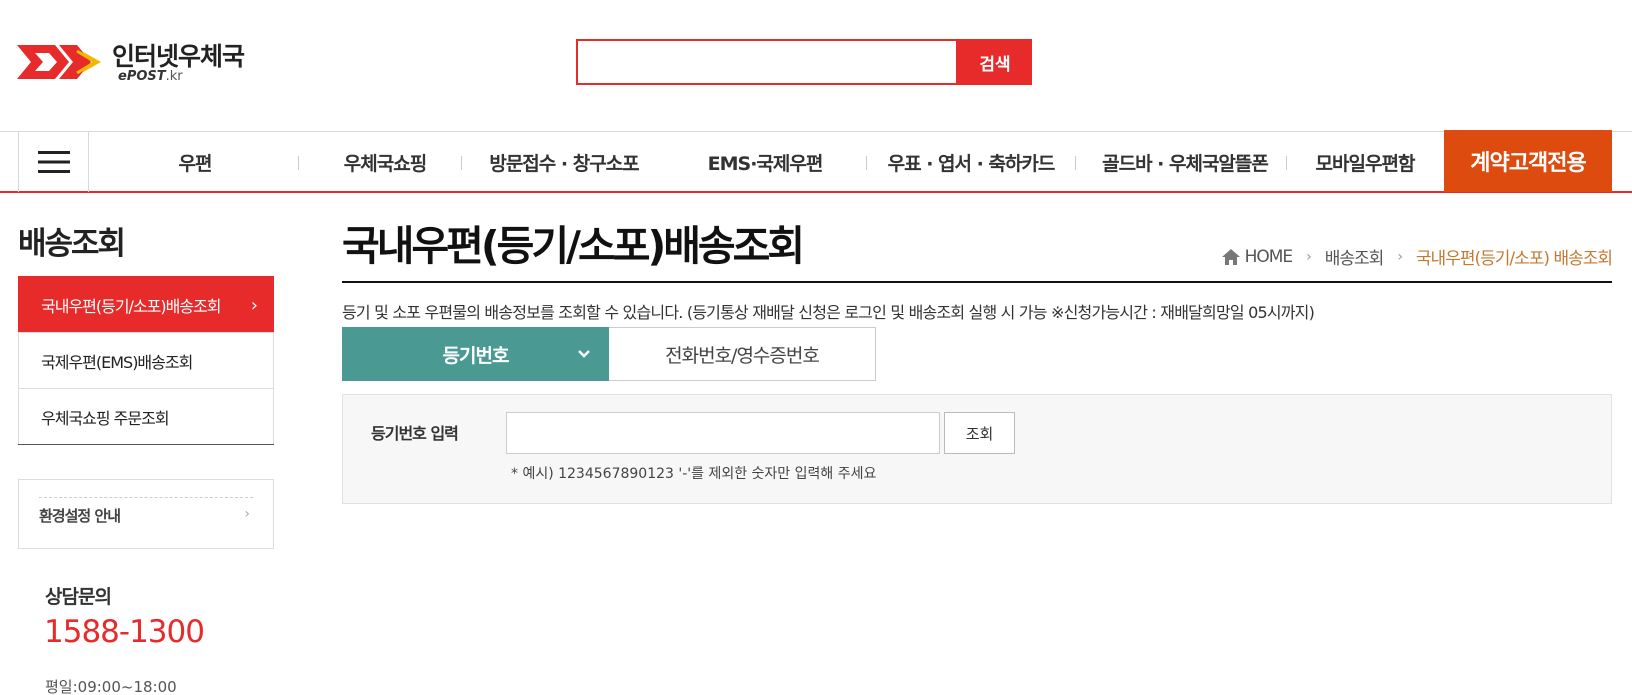 This screenshot has height=695, width=1632. I want to click on epost-logo: 인터넷우체국 ePOST.kr, so click(142, 62).